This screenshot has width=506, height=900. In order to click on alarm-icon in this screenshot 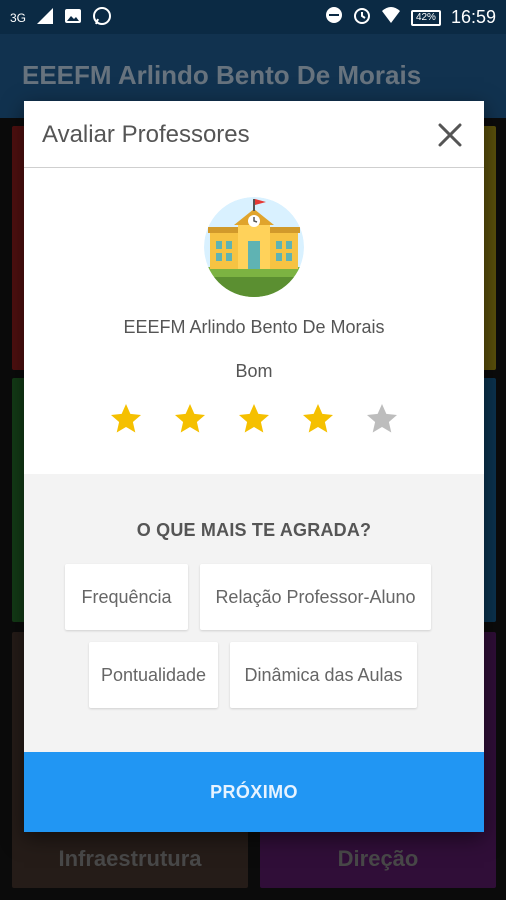, I will do `click(362, 17)`.